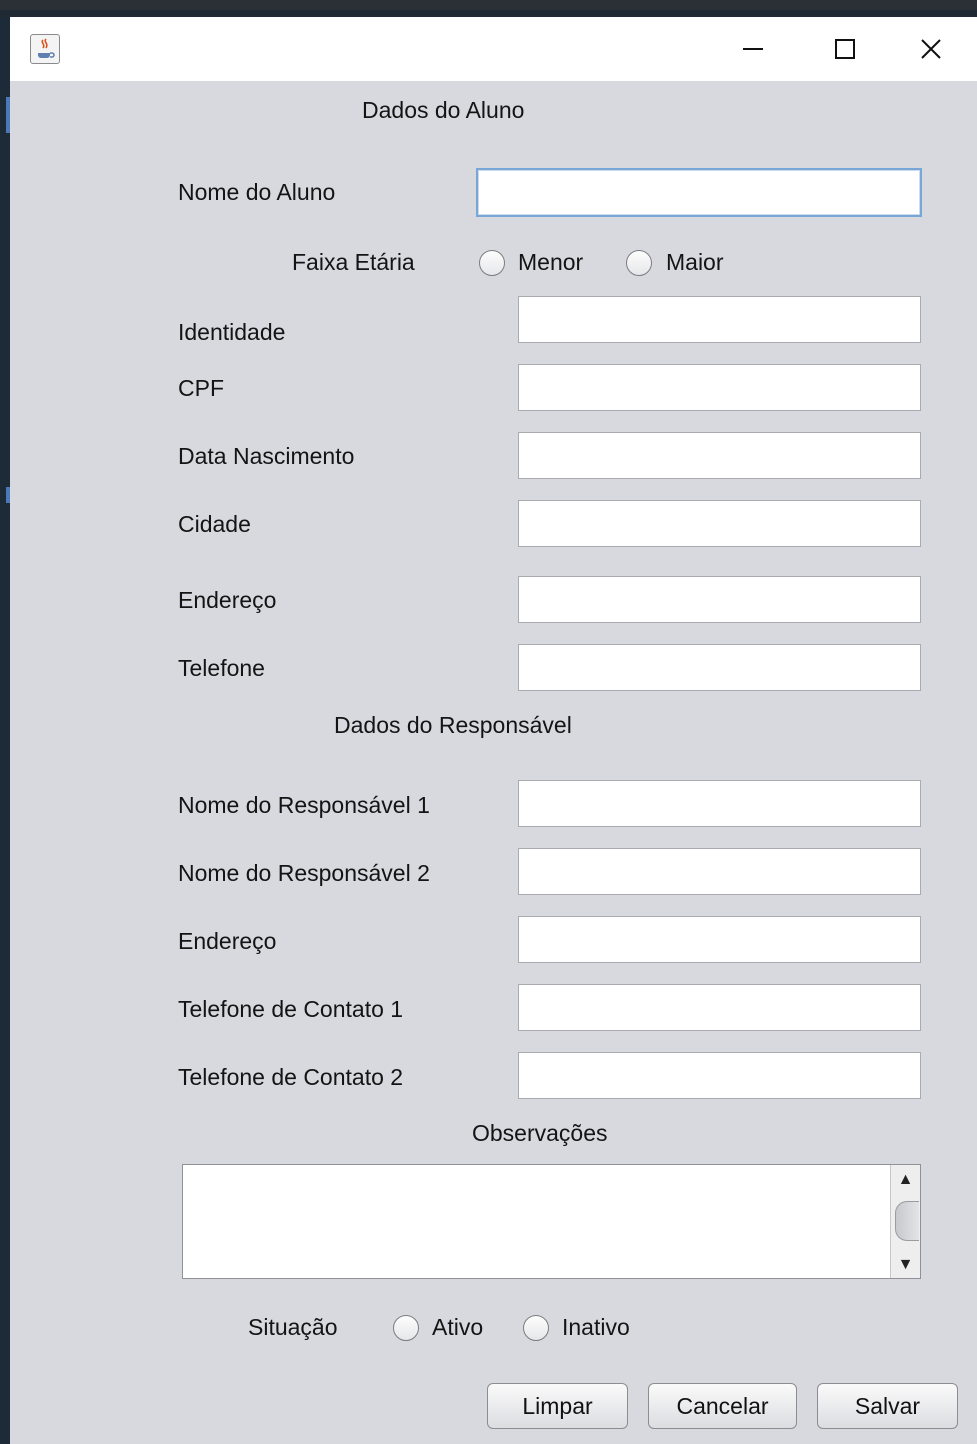  Describe the element at coordinates (45, 49) in the screenshot. I see `java-coffee-icon` at that location.